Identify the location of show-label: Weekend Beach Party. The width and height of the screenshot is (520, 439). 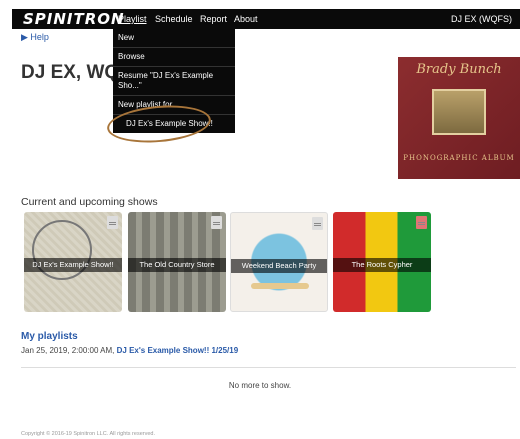
(279, 266).